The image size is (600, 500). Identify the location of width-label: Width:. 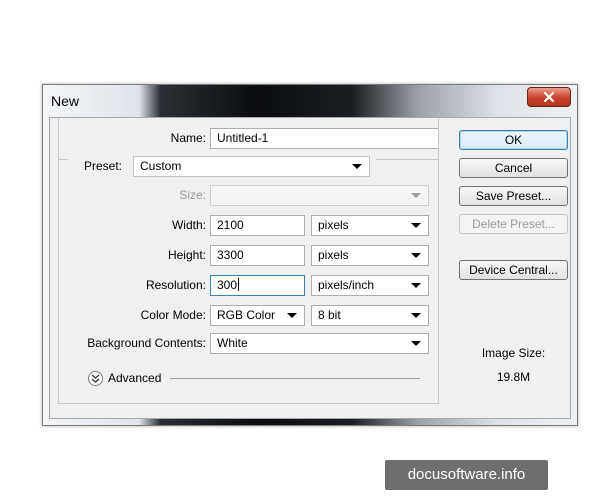
(188, 225).